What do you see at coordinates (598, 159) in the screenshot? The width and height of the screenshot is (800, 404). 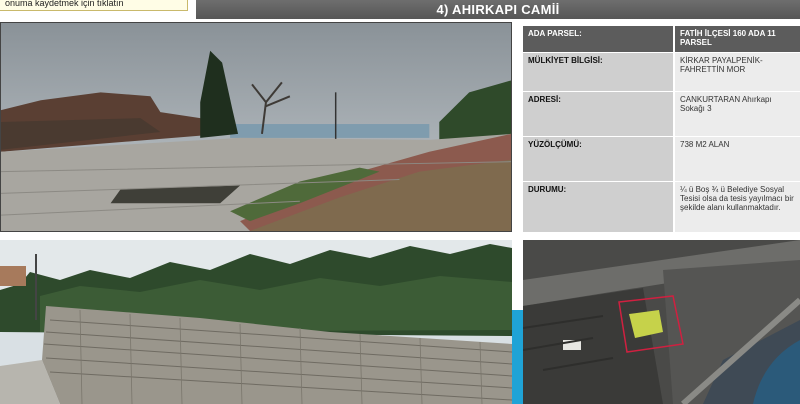 I see `info-label: YÜZÖLÇÜMÜ:` at bounding box center [598, 159].